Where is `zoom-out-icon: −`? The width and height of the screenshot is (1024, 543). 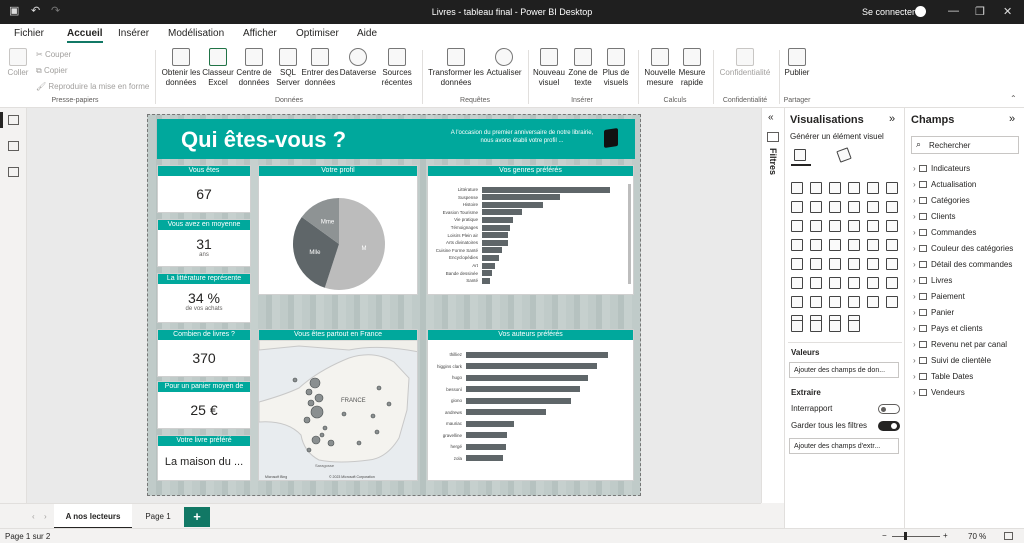 zoom-out-icon: − is located at coordinates (884, 535).